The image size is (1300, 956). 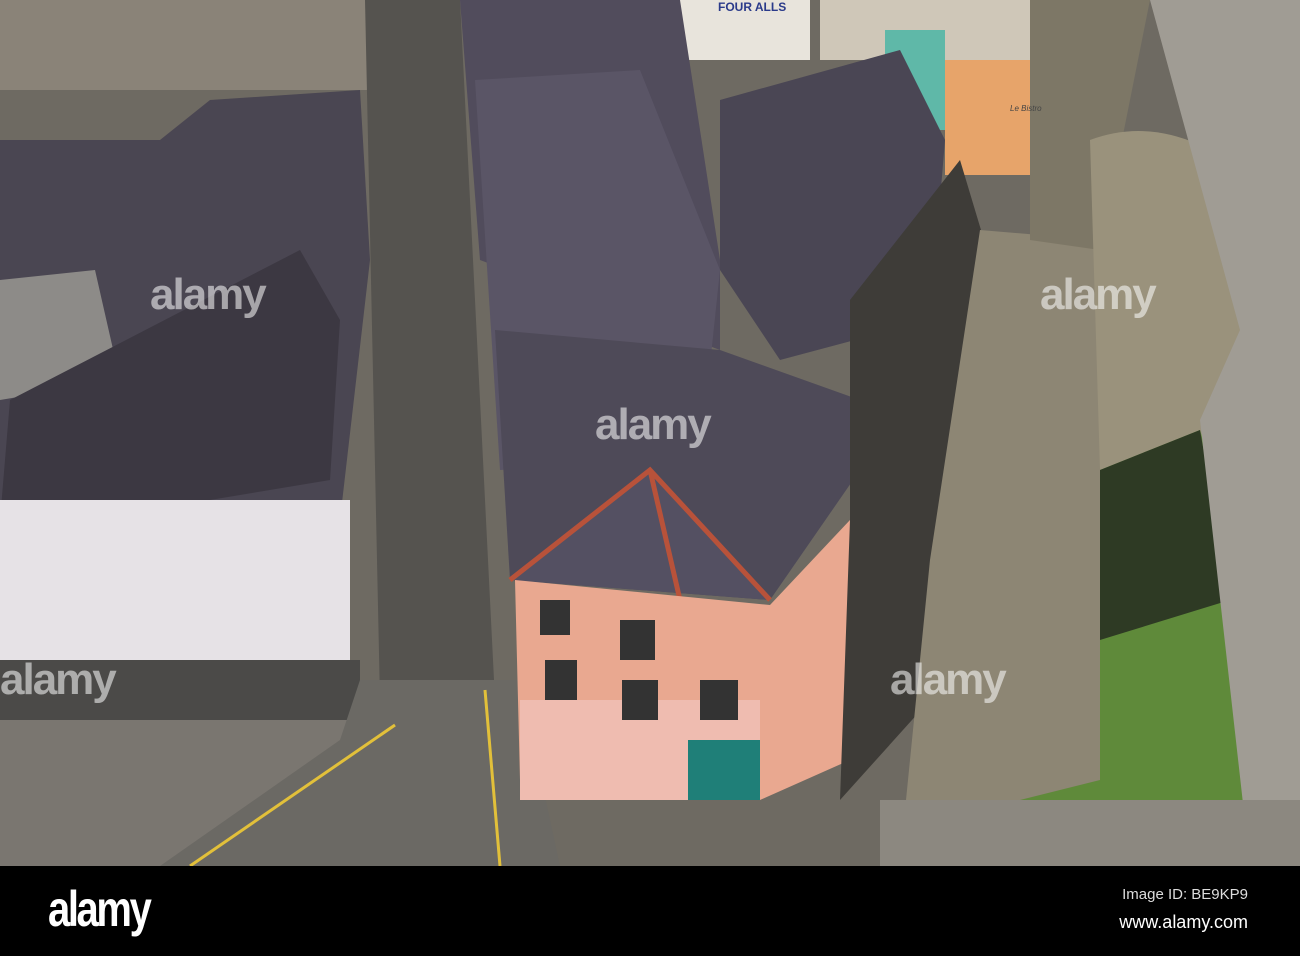 What do you see at coordinates (752, 7) in the screenshot?
I see `pub-sign: FOUR ALLS` at bounding box center [752, 7].